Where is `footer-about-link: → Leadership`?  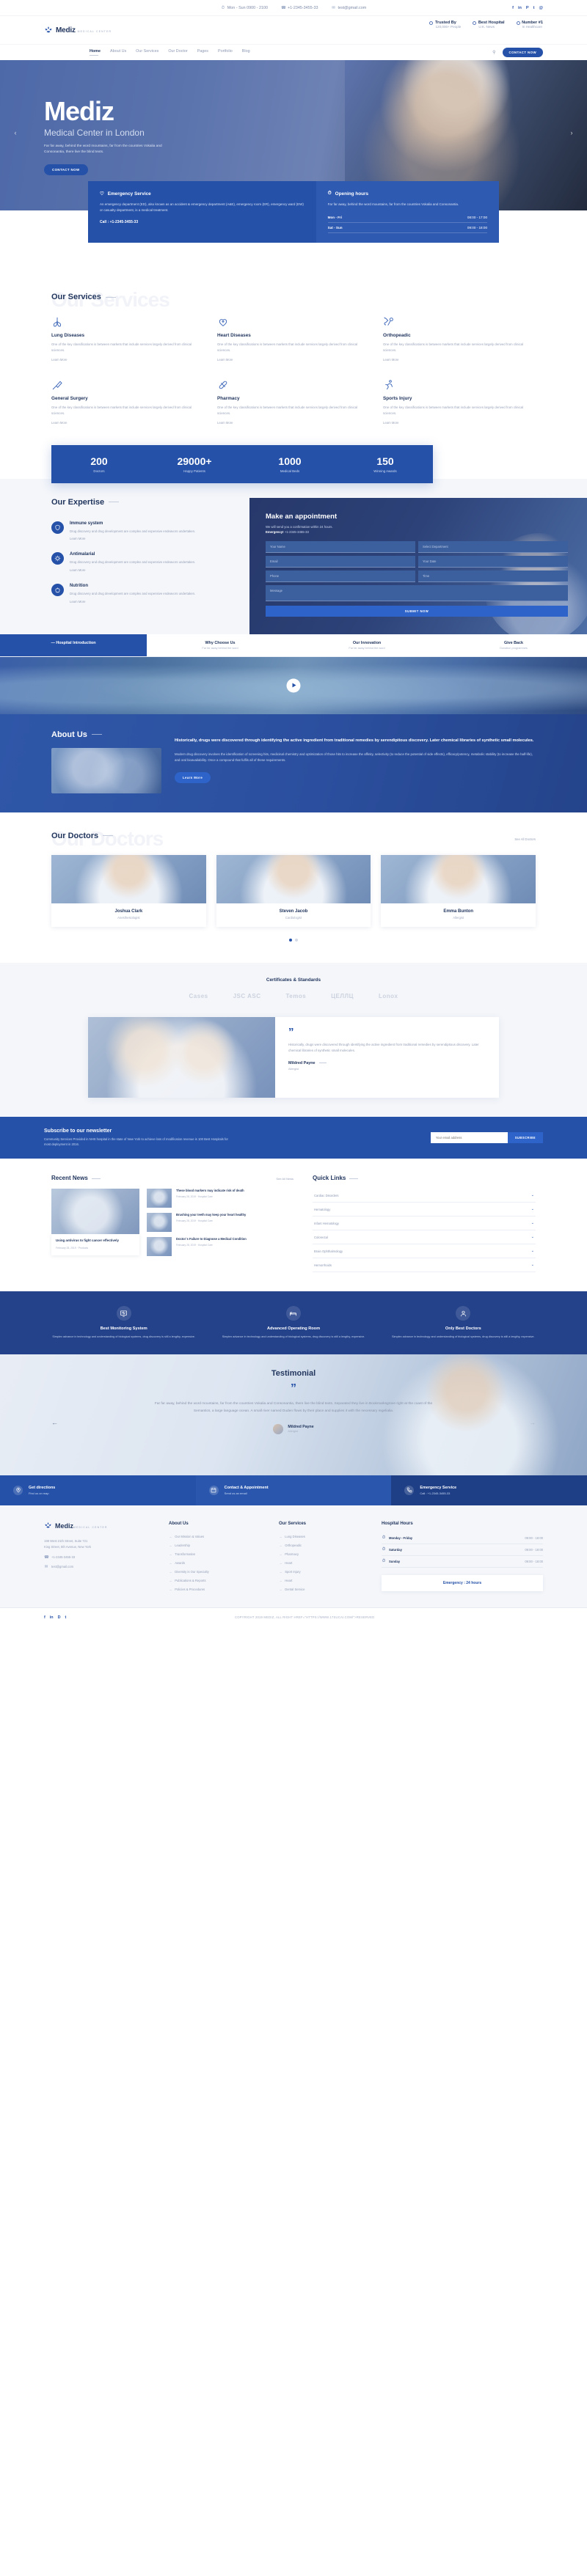
footer-about-link: → Leadership is located at coordinates (216, 1546).